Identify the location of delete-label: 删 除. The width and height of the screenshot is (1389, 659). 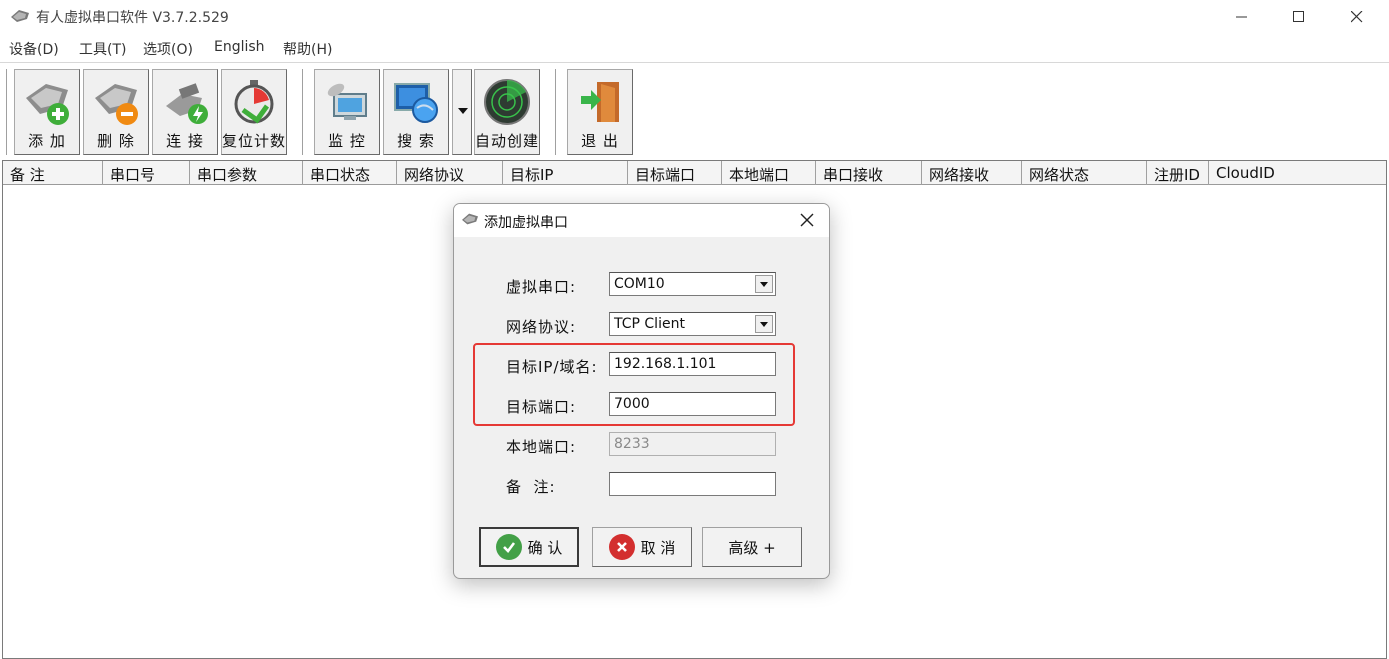
(116, 141).